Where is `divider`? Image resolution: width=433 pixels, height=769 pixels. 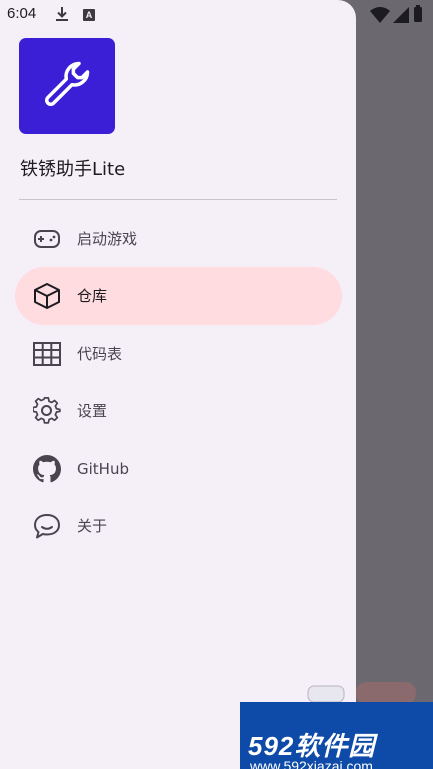 divider is located at coordinates (178, 199).